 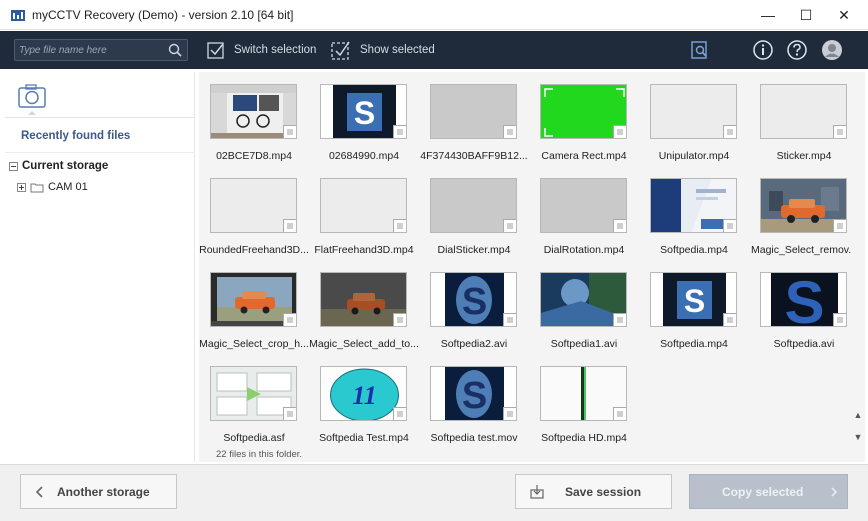 What do you see at coordinates (75, 136) in the screenshot?
I see `recently-found-files-link: Recently found files` at bounding box center [75, 136].